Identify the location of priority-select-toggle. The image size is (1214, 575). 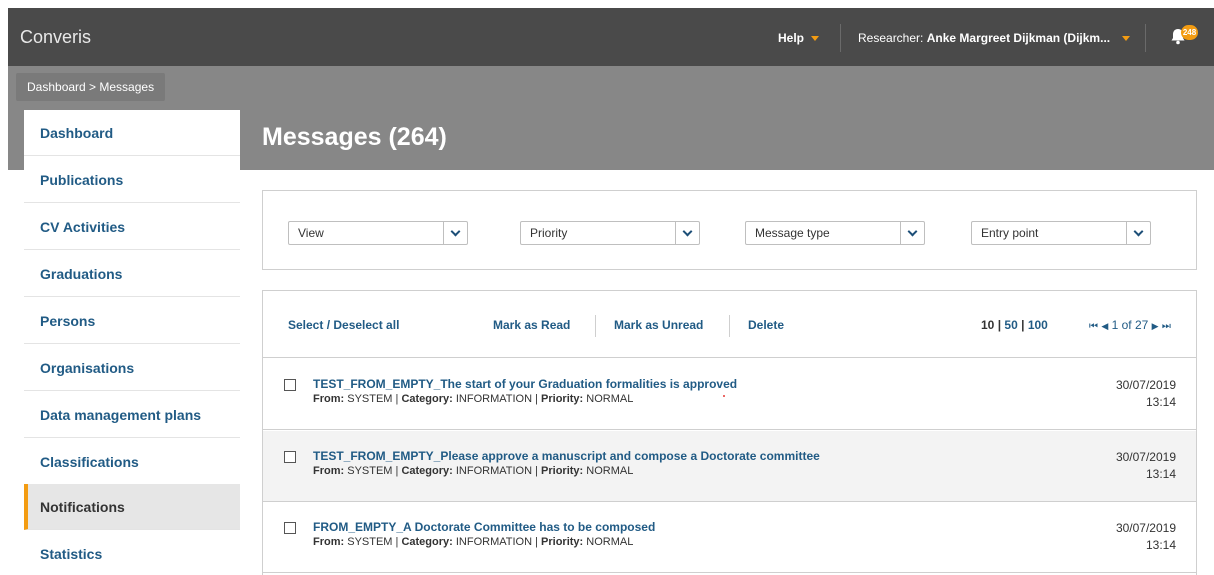
(687, 233).